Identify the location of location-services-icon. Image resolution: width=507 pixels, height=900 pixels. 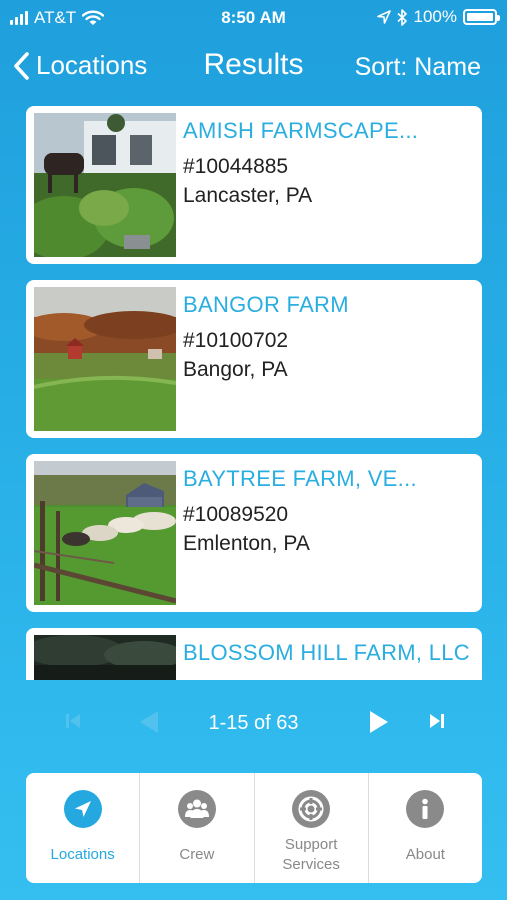
(383, 17).